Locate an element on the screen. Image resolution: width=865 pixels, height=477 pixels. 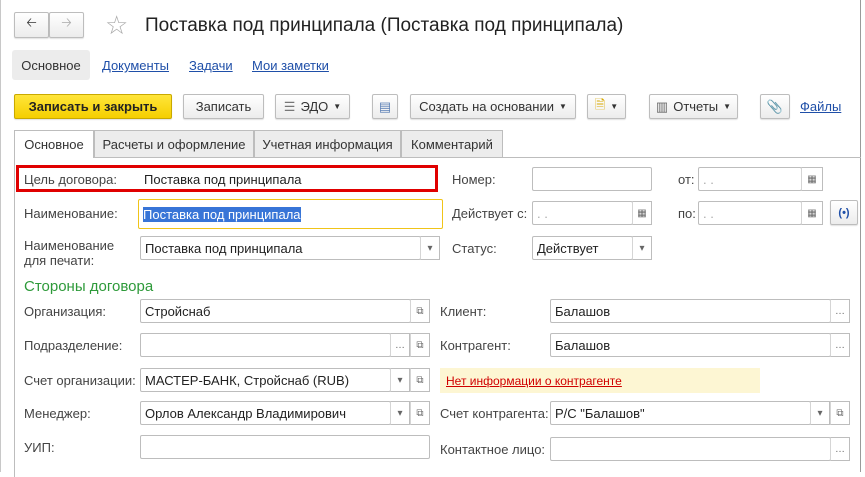
list-button: ▤ is located at coordinates (385, 106).